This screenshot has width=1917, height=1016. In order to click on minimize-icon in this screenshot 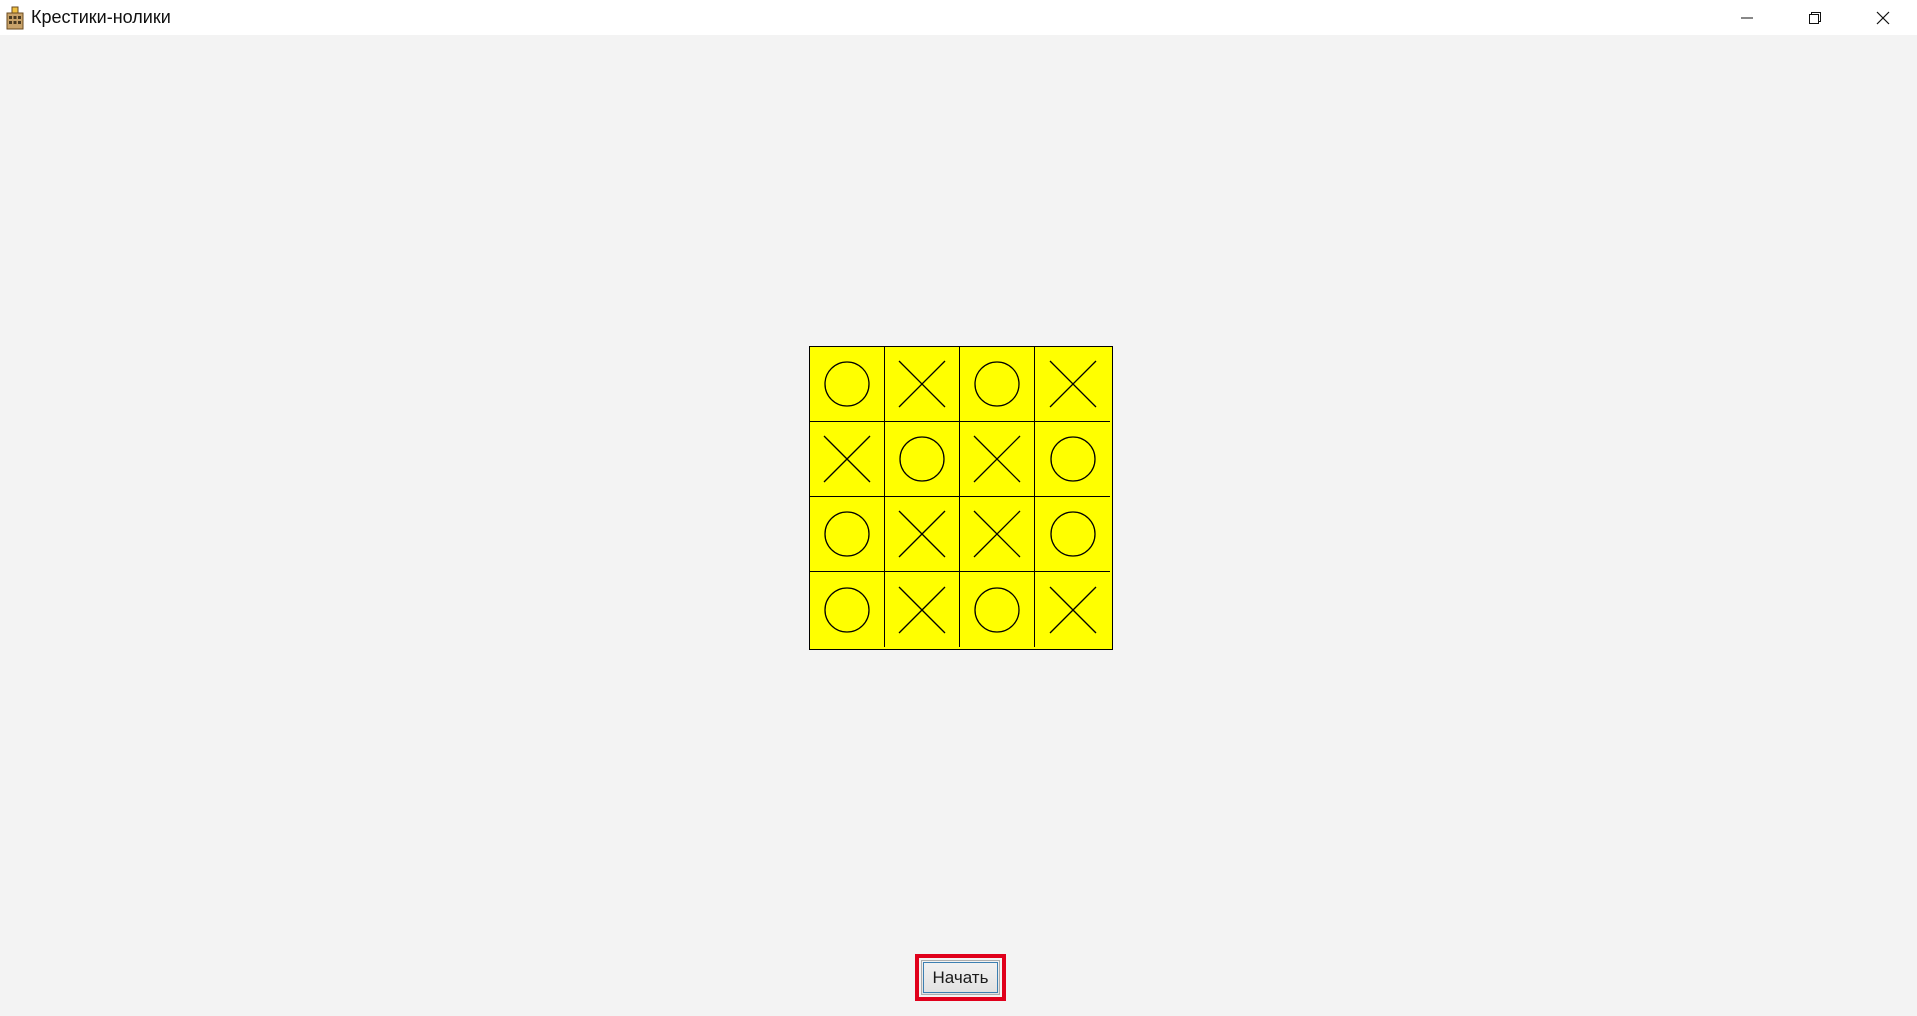, I will do `click(1747, 17)`.